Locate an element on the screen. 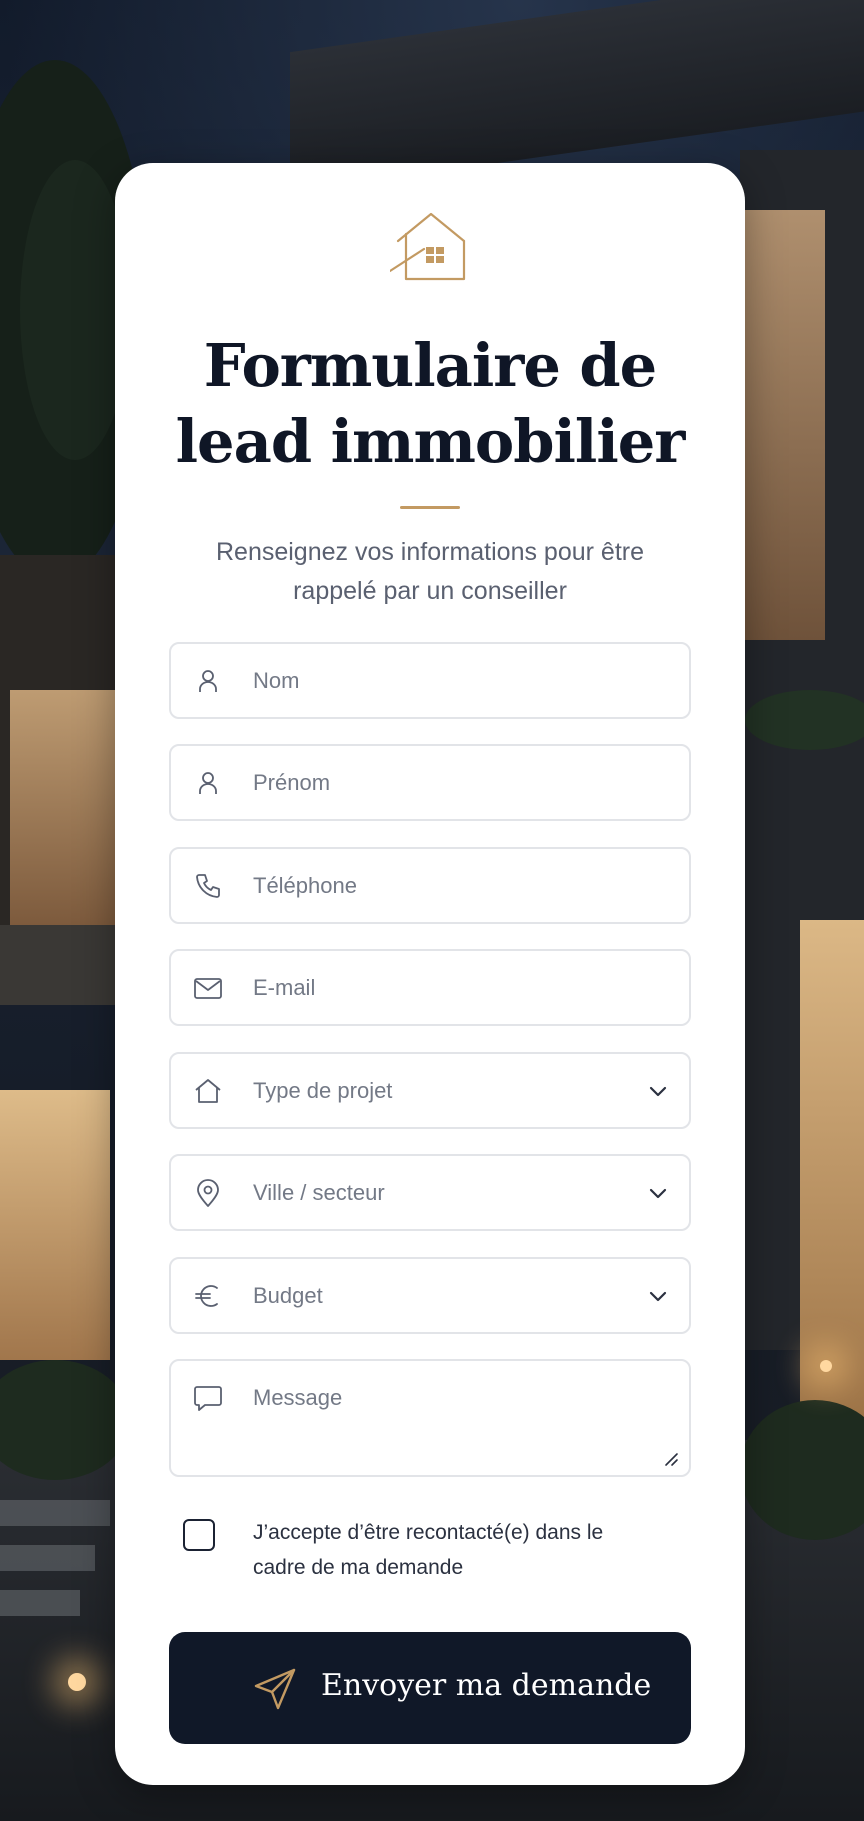  submit-button-label: Envoyer ma demande is located at coordinates (486, 1685).